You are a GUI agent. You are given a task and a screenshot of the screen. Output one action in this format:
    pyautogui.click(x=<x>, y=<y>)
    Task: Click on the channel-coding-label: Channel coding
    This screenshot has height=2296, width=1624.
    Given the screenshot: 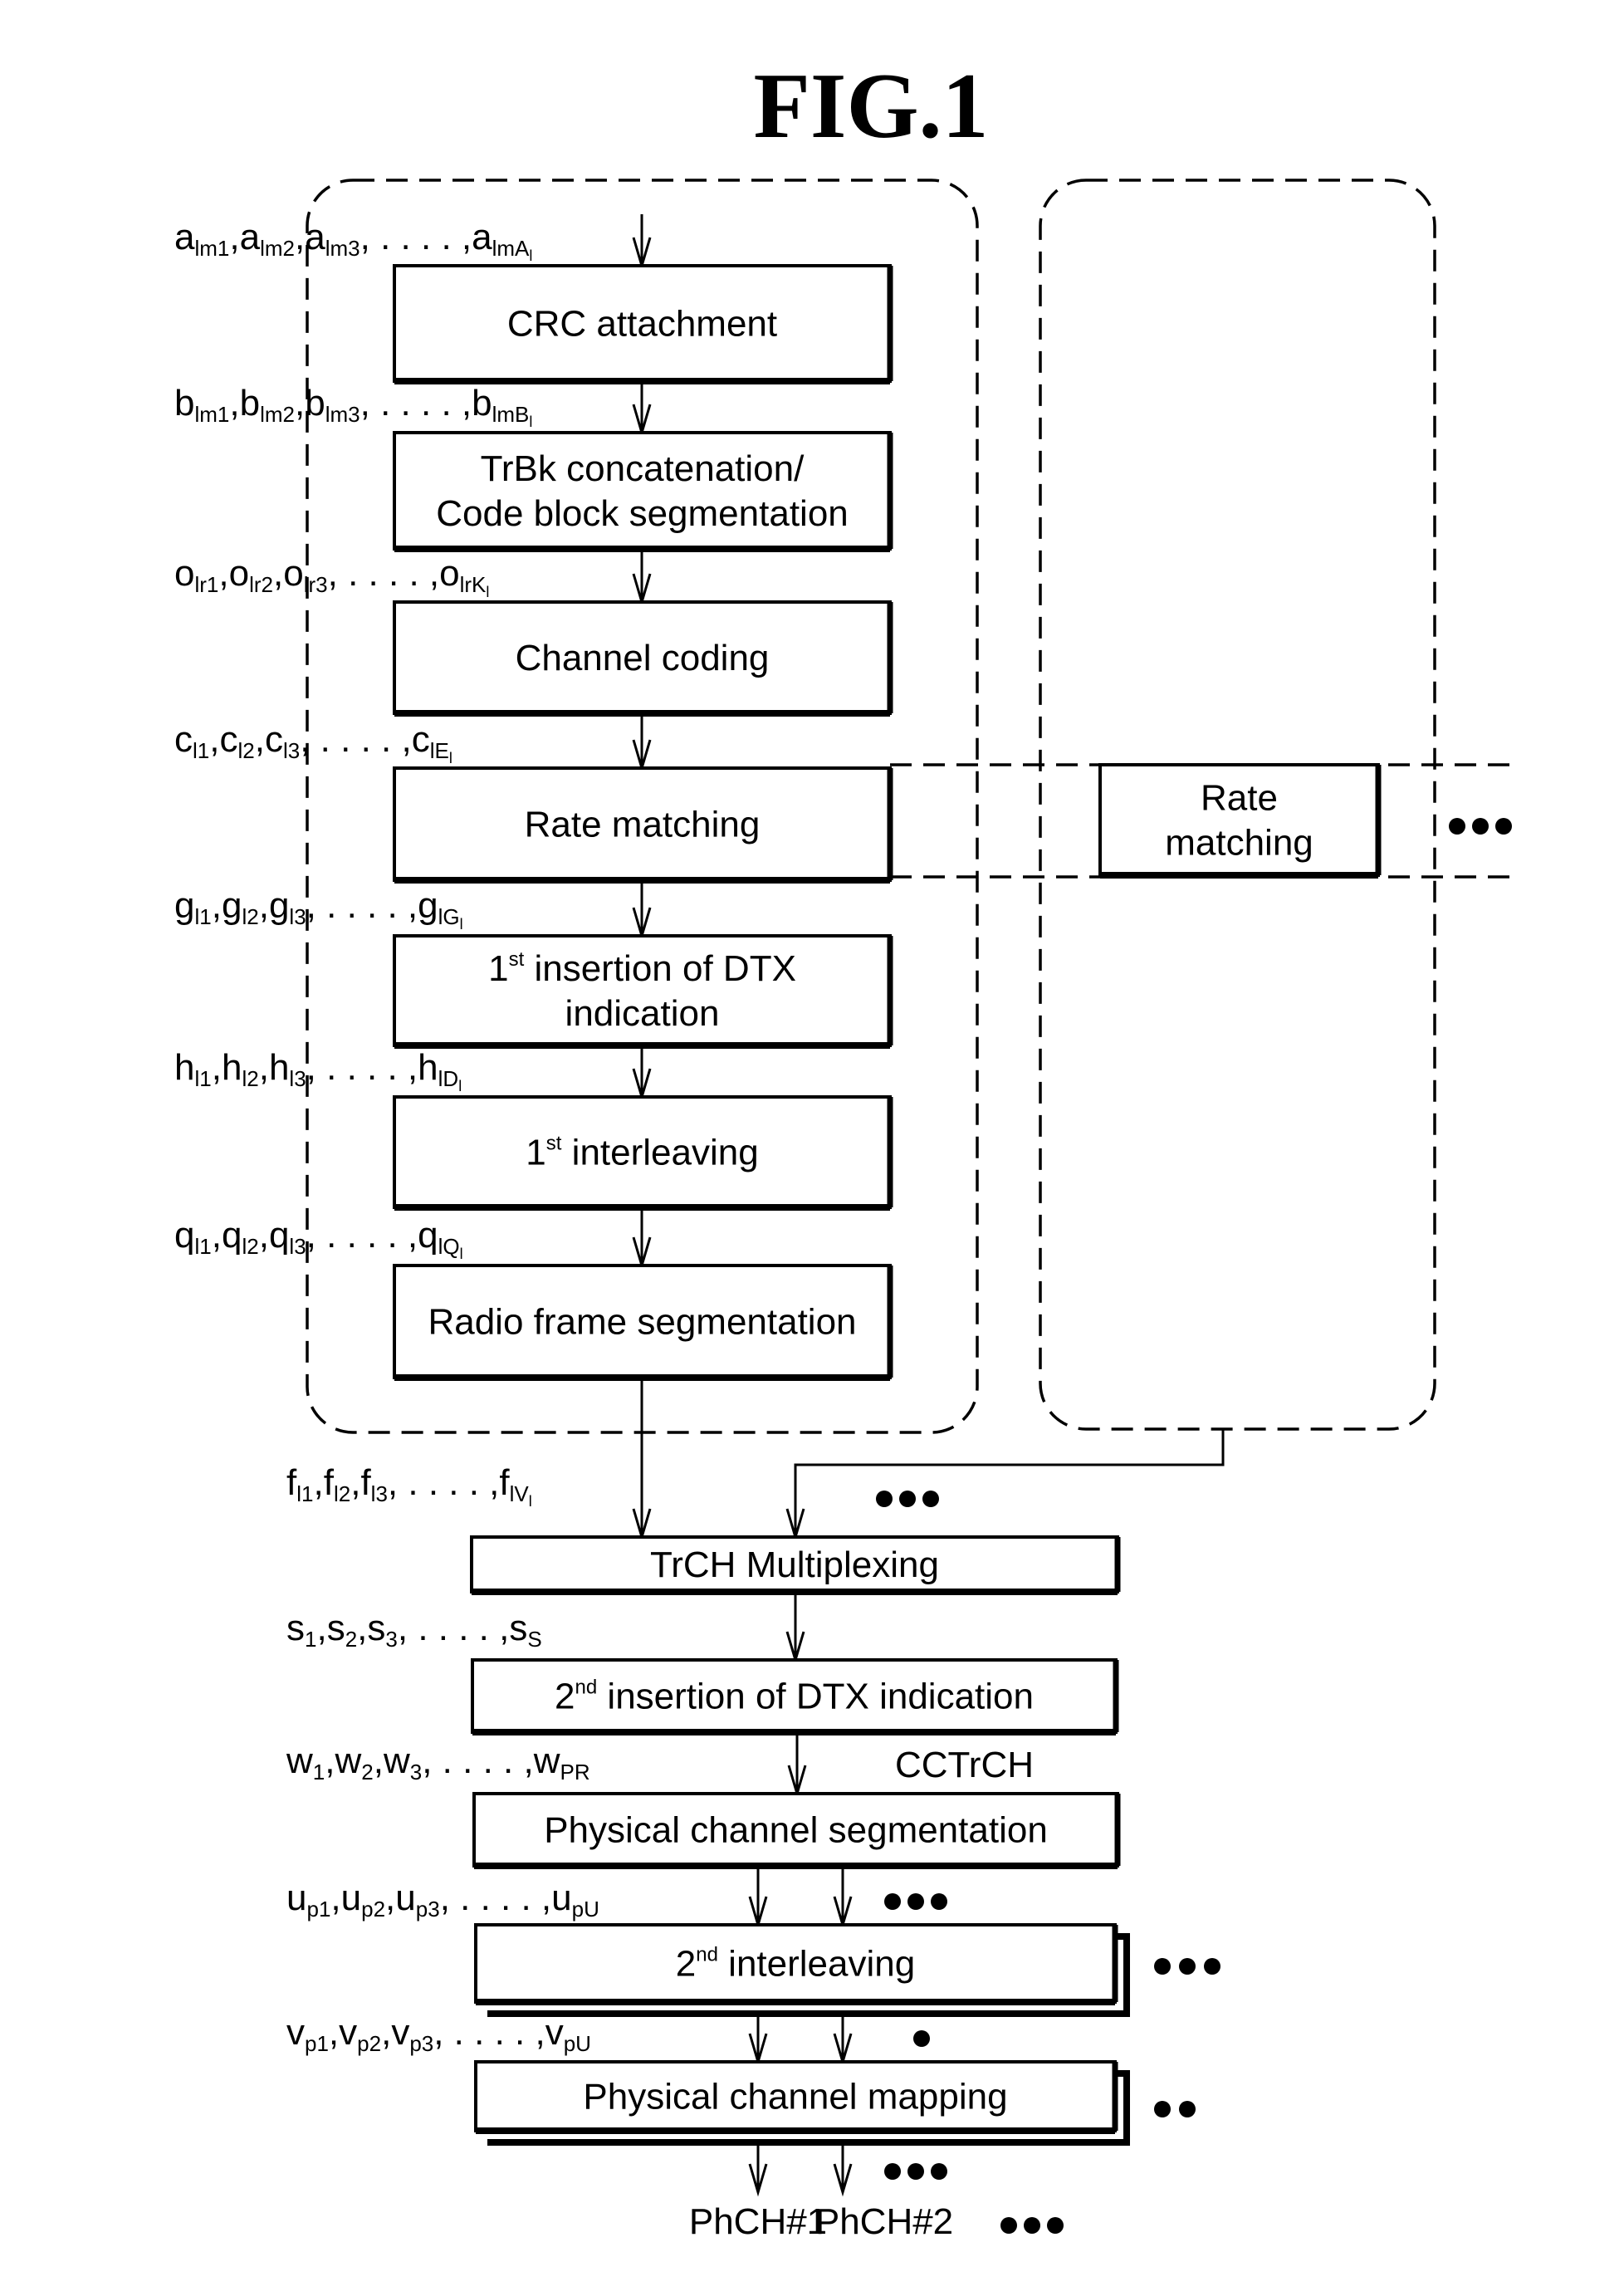 What is the action you would take?
    pyautogui.click(x=643, y=658)
    